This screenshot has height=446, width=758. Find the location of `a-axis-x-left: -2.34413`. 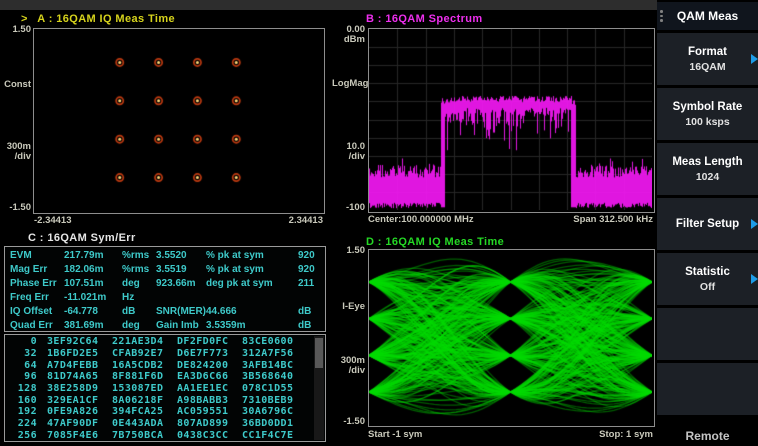

a-axis-x-left: -2.34413 is located at coordinates (53, 220).